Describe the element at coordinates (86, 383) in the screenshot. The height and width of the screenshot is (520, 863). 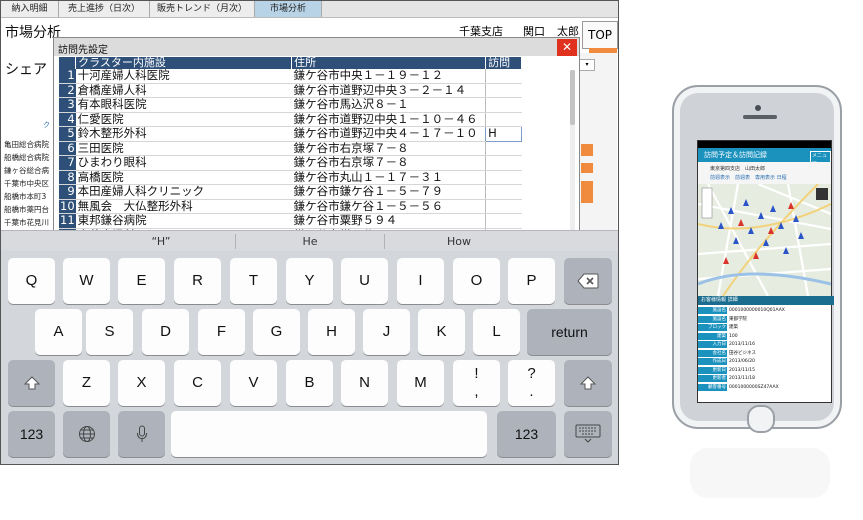
I see `key-z: Z` at that location.